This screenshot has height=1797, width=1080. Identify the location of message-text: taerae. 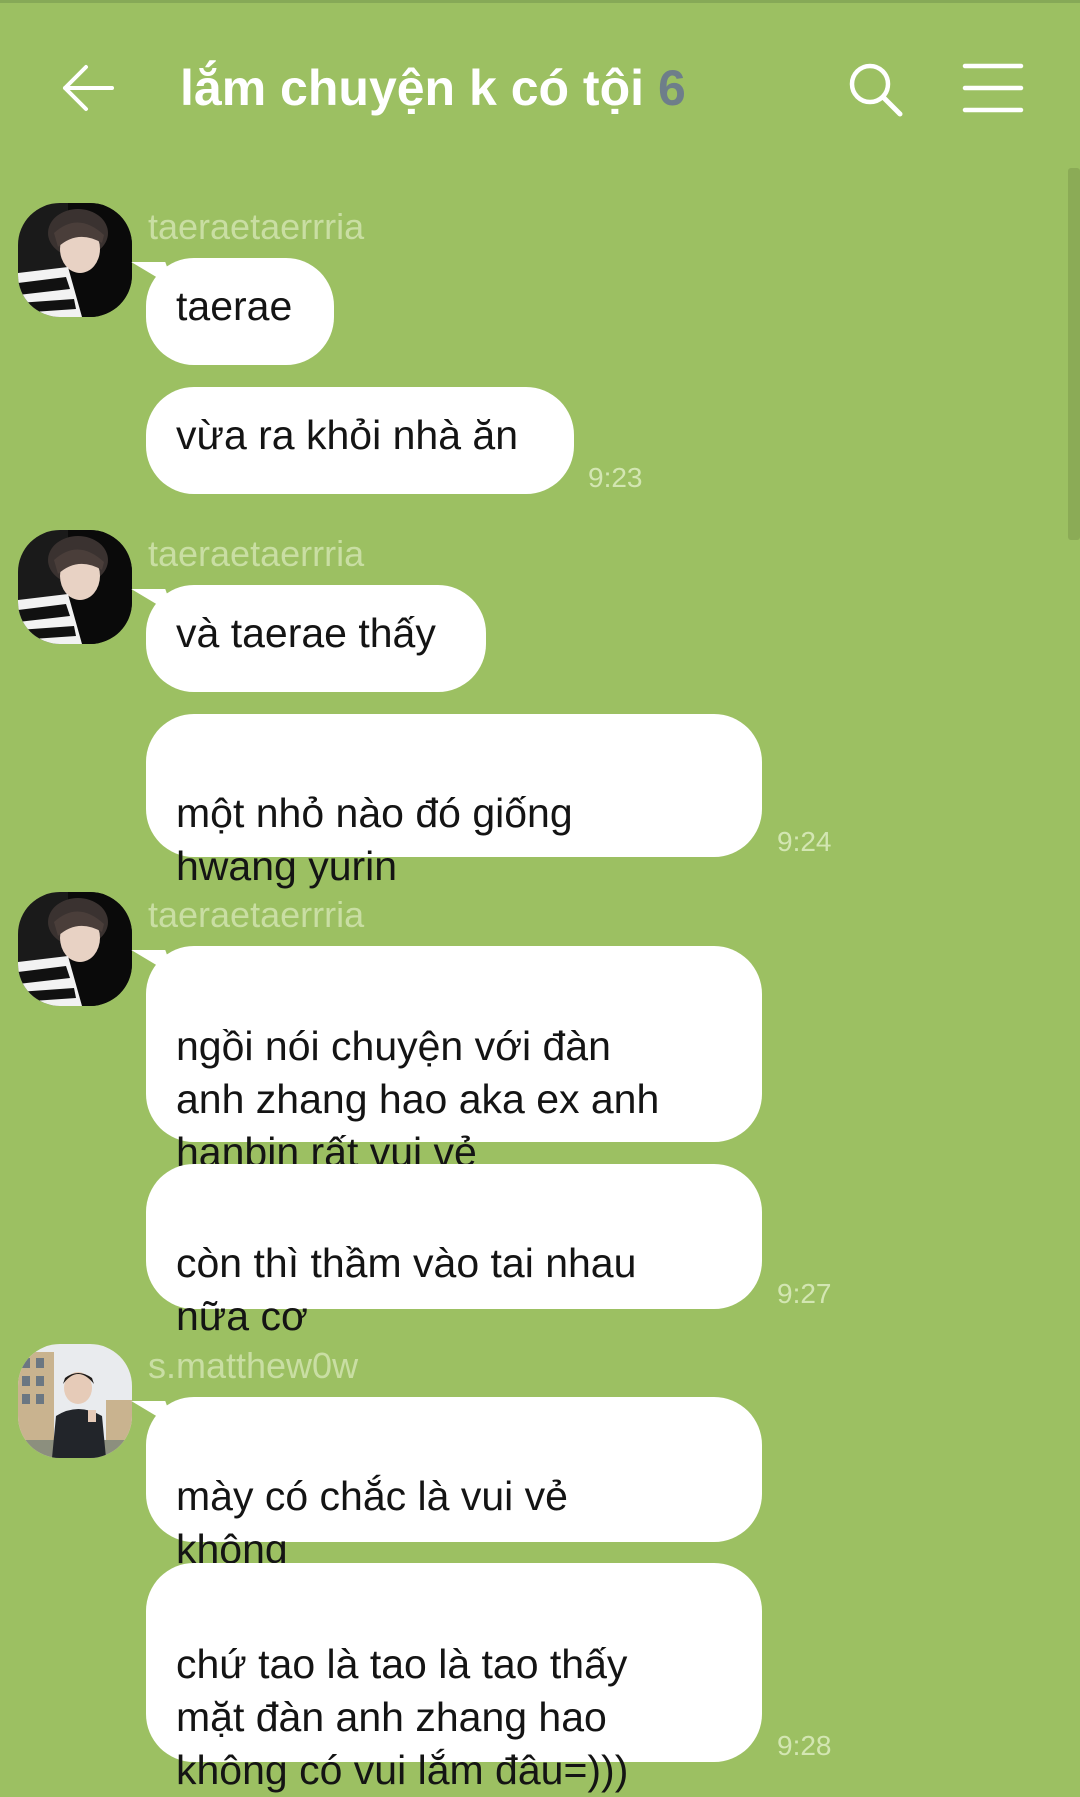
(234, 306).